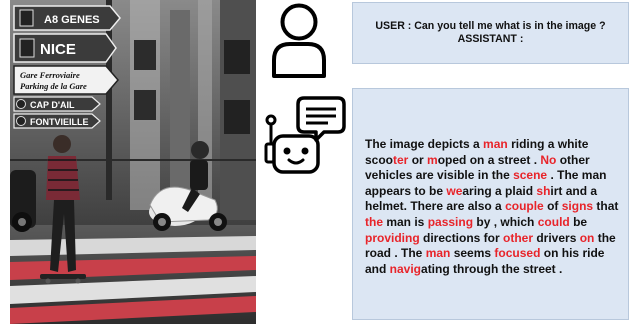 The height and width of the screenshot is (324, 637). I want to click on highlighted-token: focused, so click(517, 253).